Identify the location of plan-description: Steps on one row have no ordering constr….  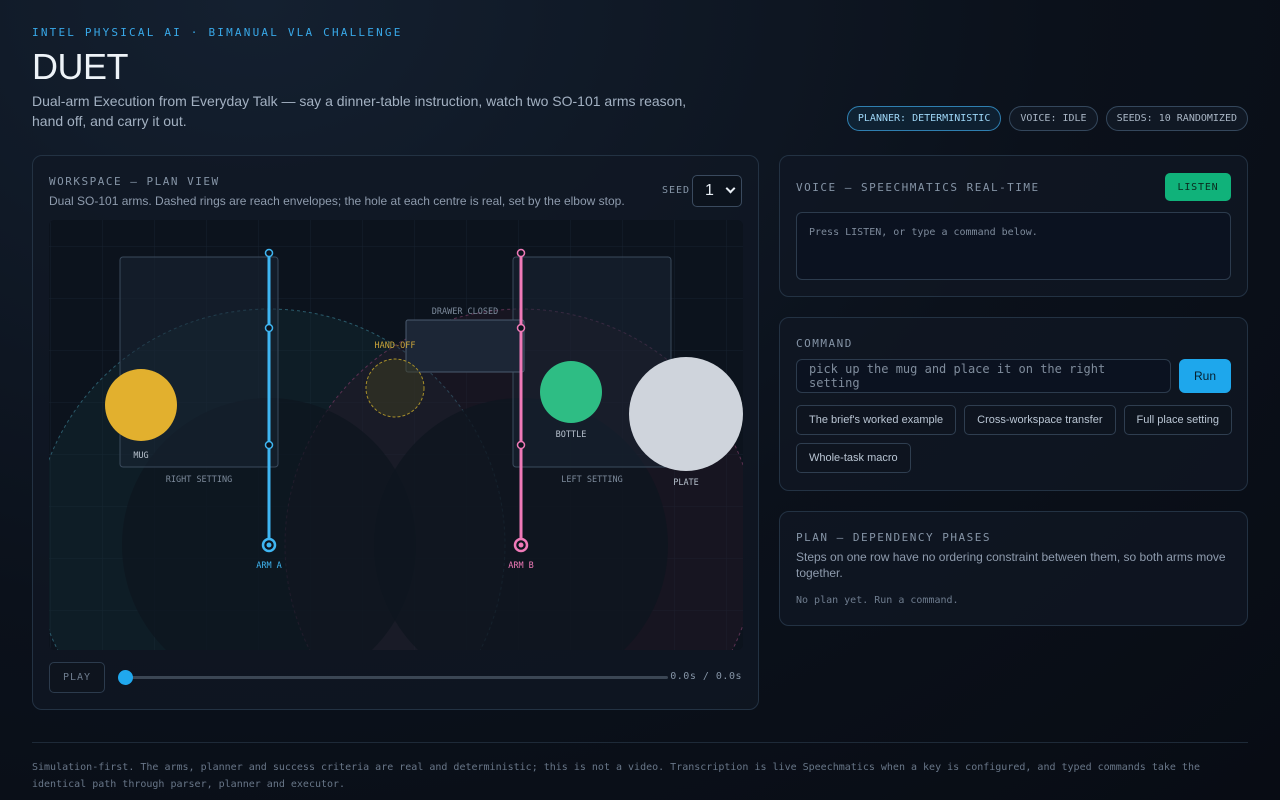
(1011, 565).